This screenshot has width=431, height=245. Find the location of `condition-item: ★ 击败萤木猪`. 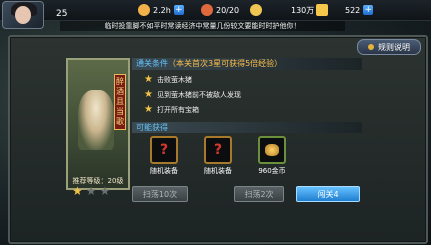

condition-item: ★ 击败萤木猪 is located at coordinates (168, 79).